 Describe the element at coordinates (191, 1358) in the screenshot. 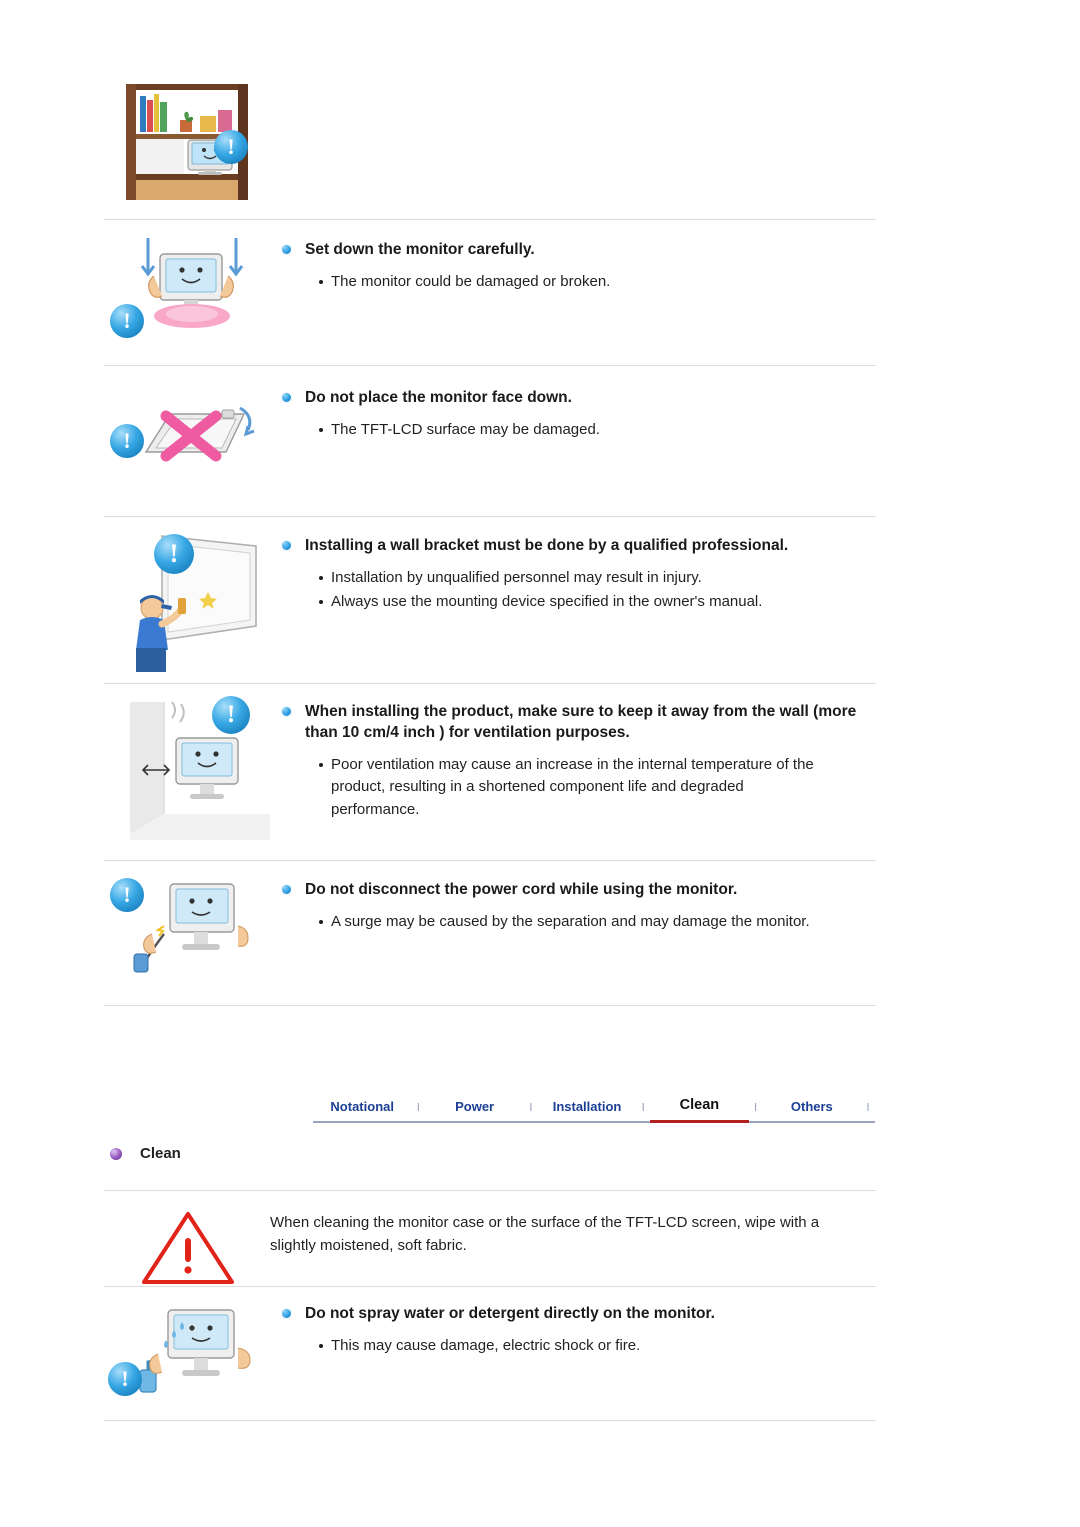

I see `illustration-do-not-spray: !` at that location.